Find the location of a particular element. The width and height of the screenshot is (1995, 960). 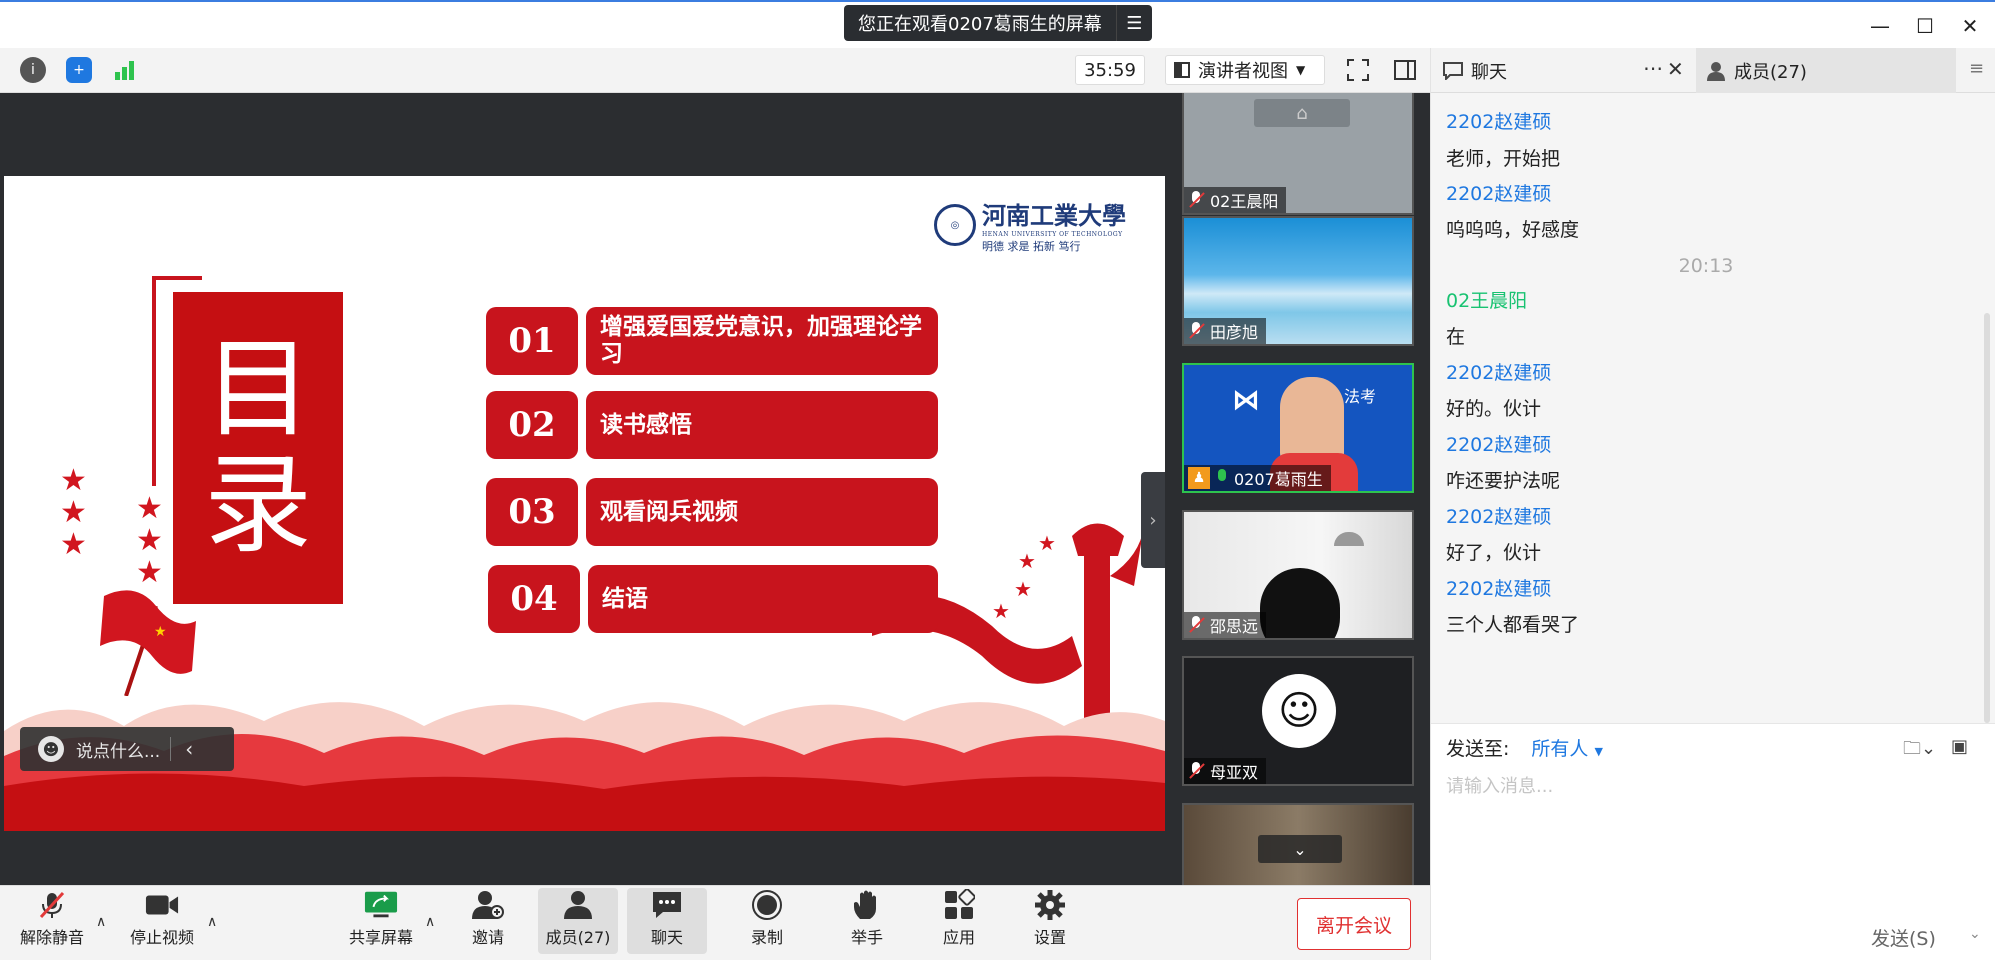

shield-icon: + is located at coordinates (79, 70).